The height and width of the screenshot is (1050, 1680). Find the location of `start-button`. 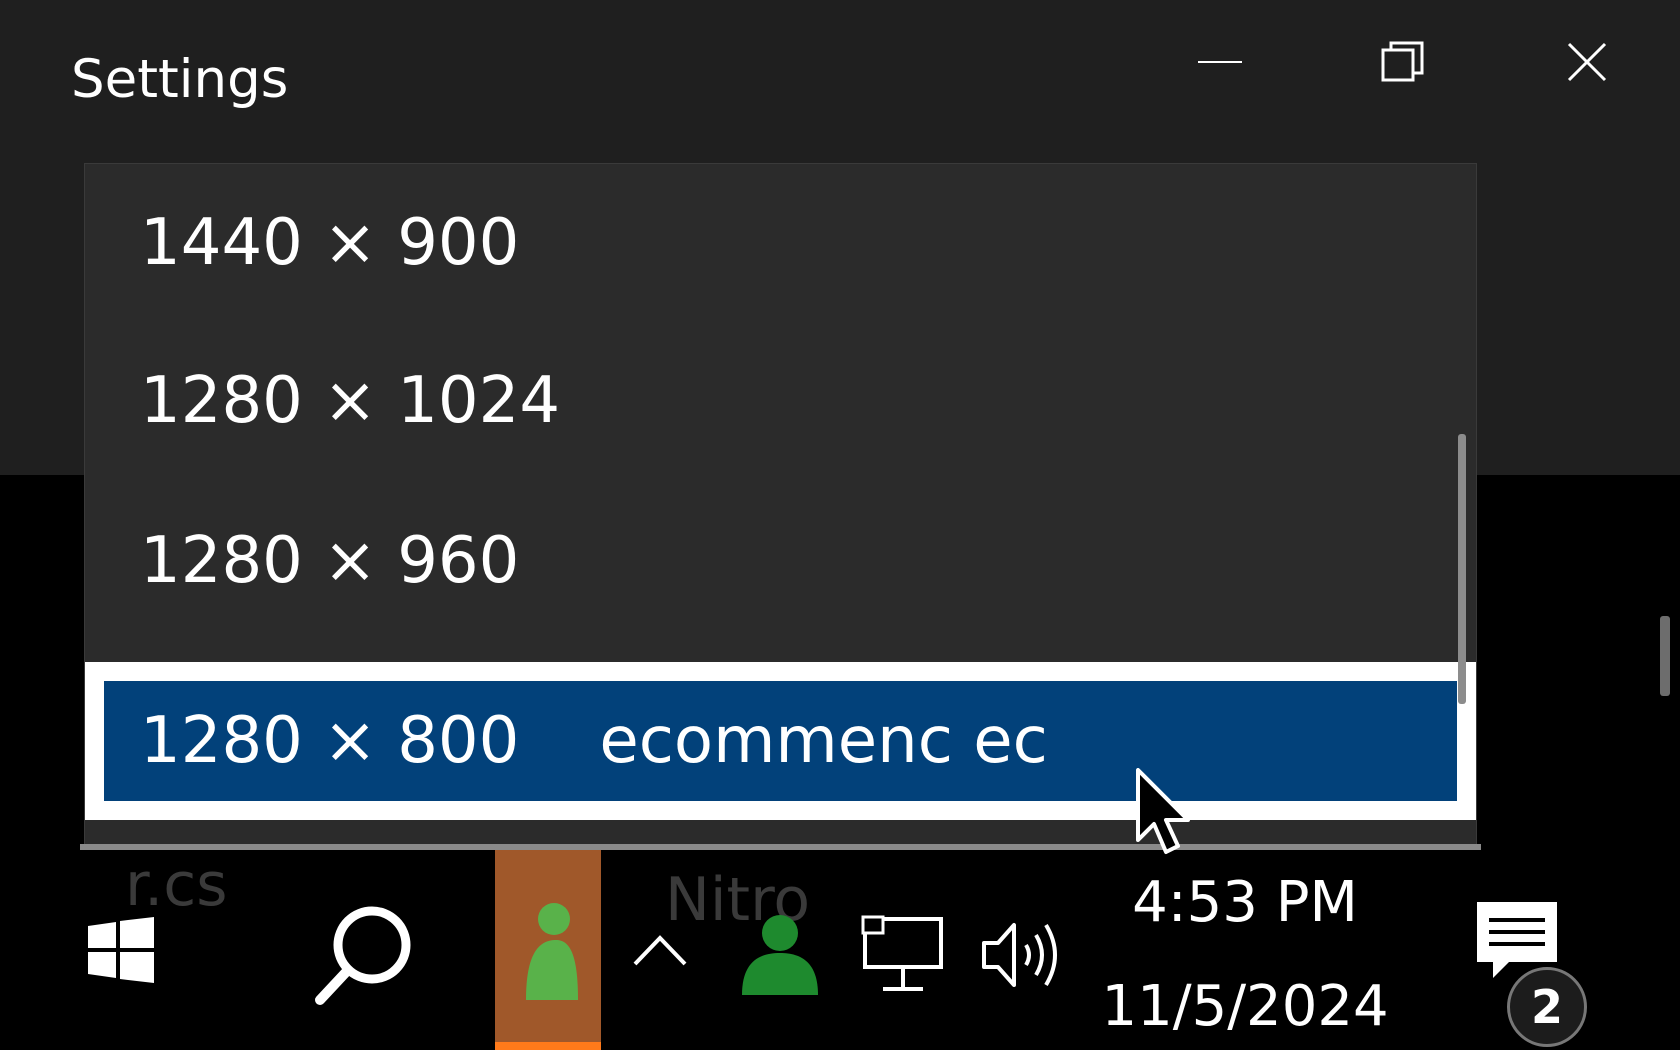

start-button is located at coordinates (121, 950).